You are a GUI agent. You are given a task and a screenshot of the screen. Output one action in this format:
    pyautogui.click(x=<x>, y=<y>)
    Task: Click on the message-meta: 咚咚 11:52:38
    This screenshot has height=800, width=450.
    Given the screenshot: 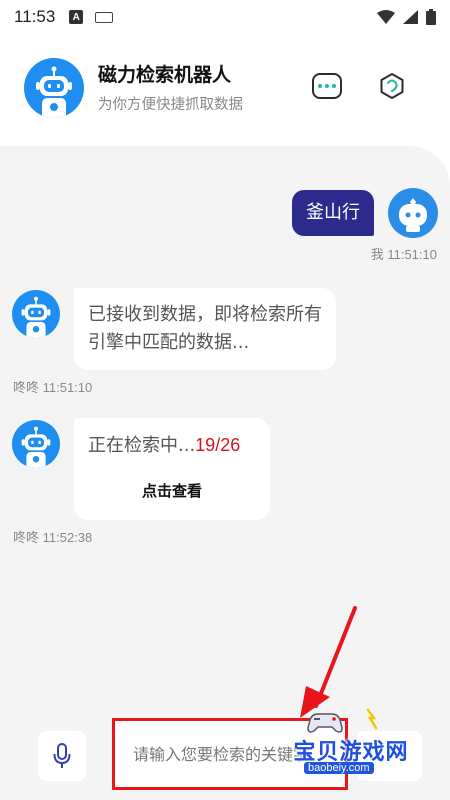 What is the action you would take?
    pyautogui.click(x=53, y=537)
    